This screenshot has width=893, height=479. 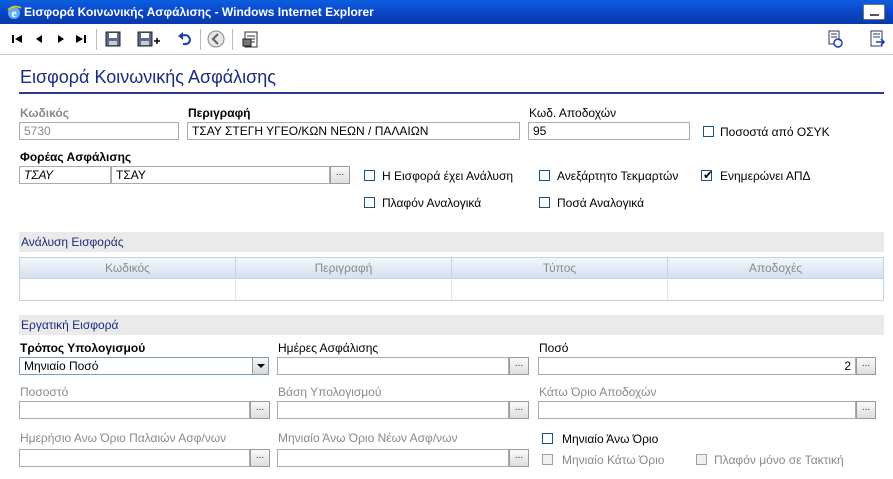 What do you see at coordinates (328, 348) in the screenshot?
I see `insurance-days-label: Ημέρες Ασφάλισης` at bounding box center [328, 348].